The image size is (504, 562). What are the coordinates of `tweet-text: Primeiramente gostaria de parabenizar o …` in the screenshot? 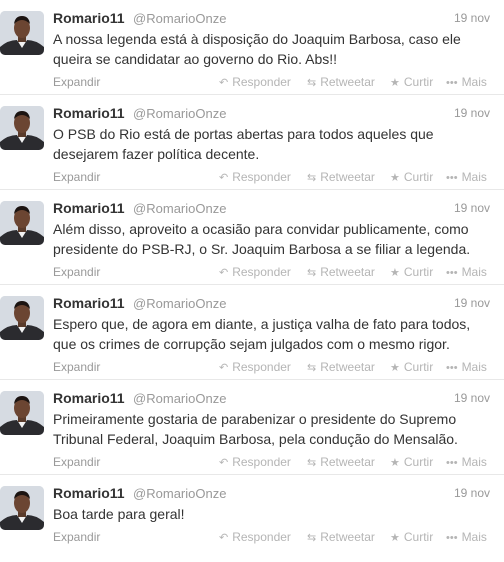 It's located at (255, 429).